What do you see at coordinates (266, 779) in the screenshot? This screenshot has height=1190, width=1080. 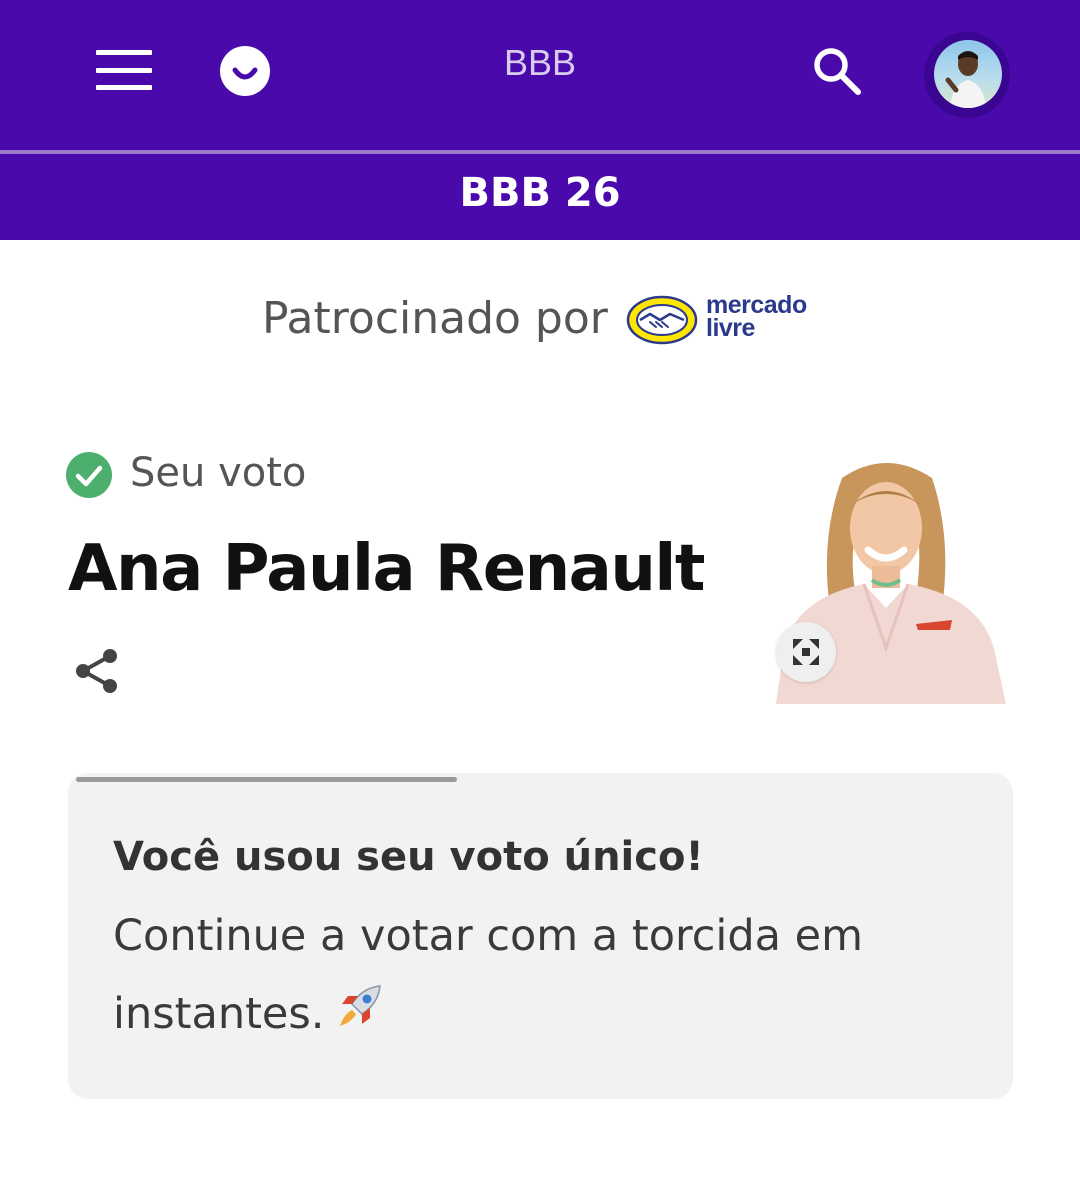 I see `notice-progress-bar` at bounding box center [266, 779].